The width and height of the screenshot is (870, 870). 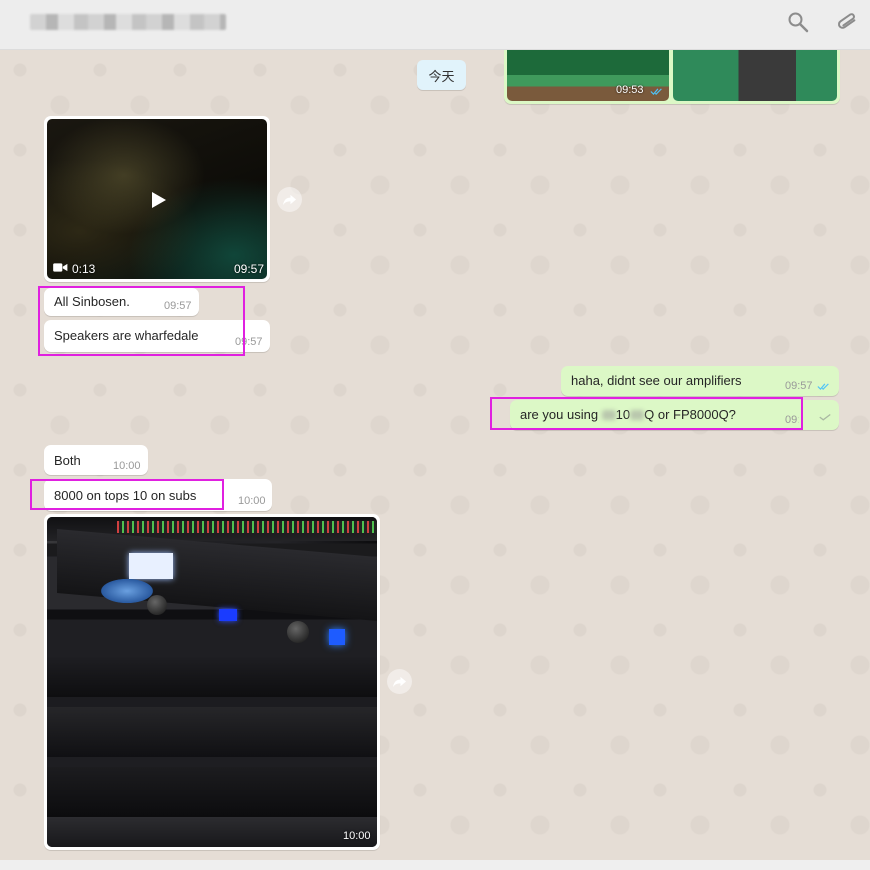 I want to click on incoming-image-message: 10:00, so click(x=212, y=682).